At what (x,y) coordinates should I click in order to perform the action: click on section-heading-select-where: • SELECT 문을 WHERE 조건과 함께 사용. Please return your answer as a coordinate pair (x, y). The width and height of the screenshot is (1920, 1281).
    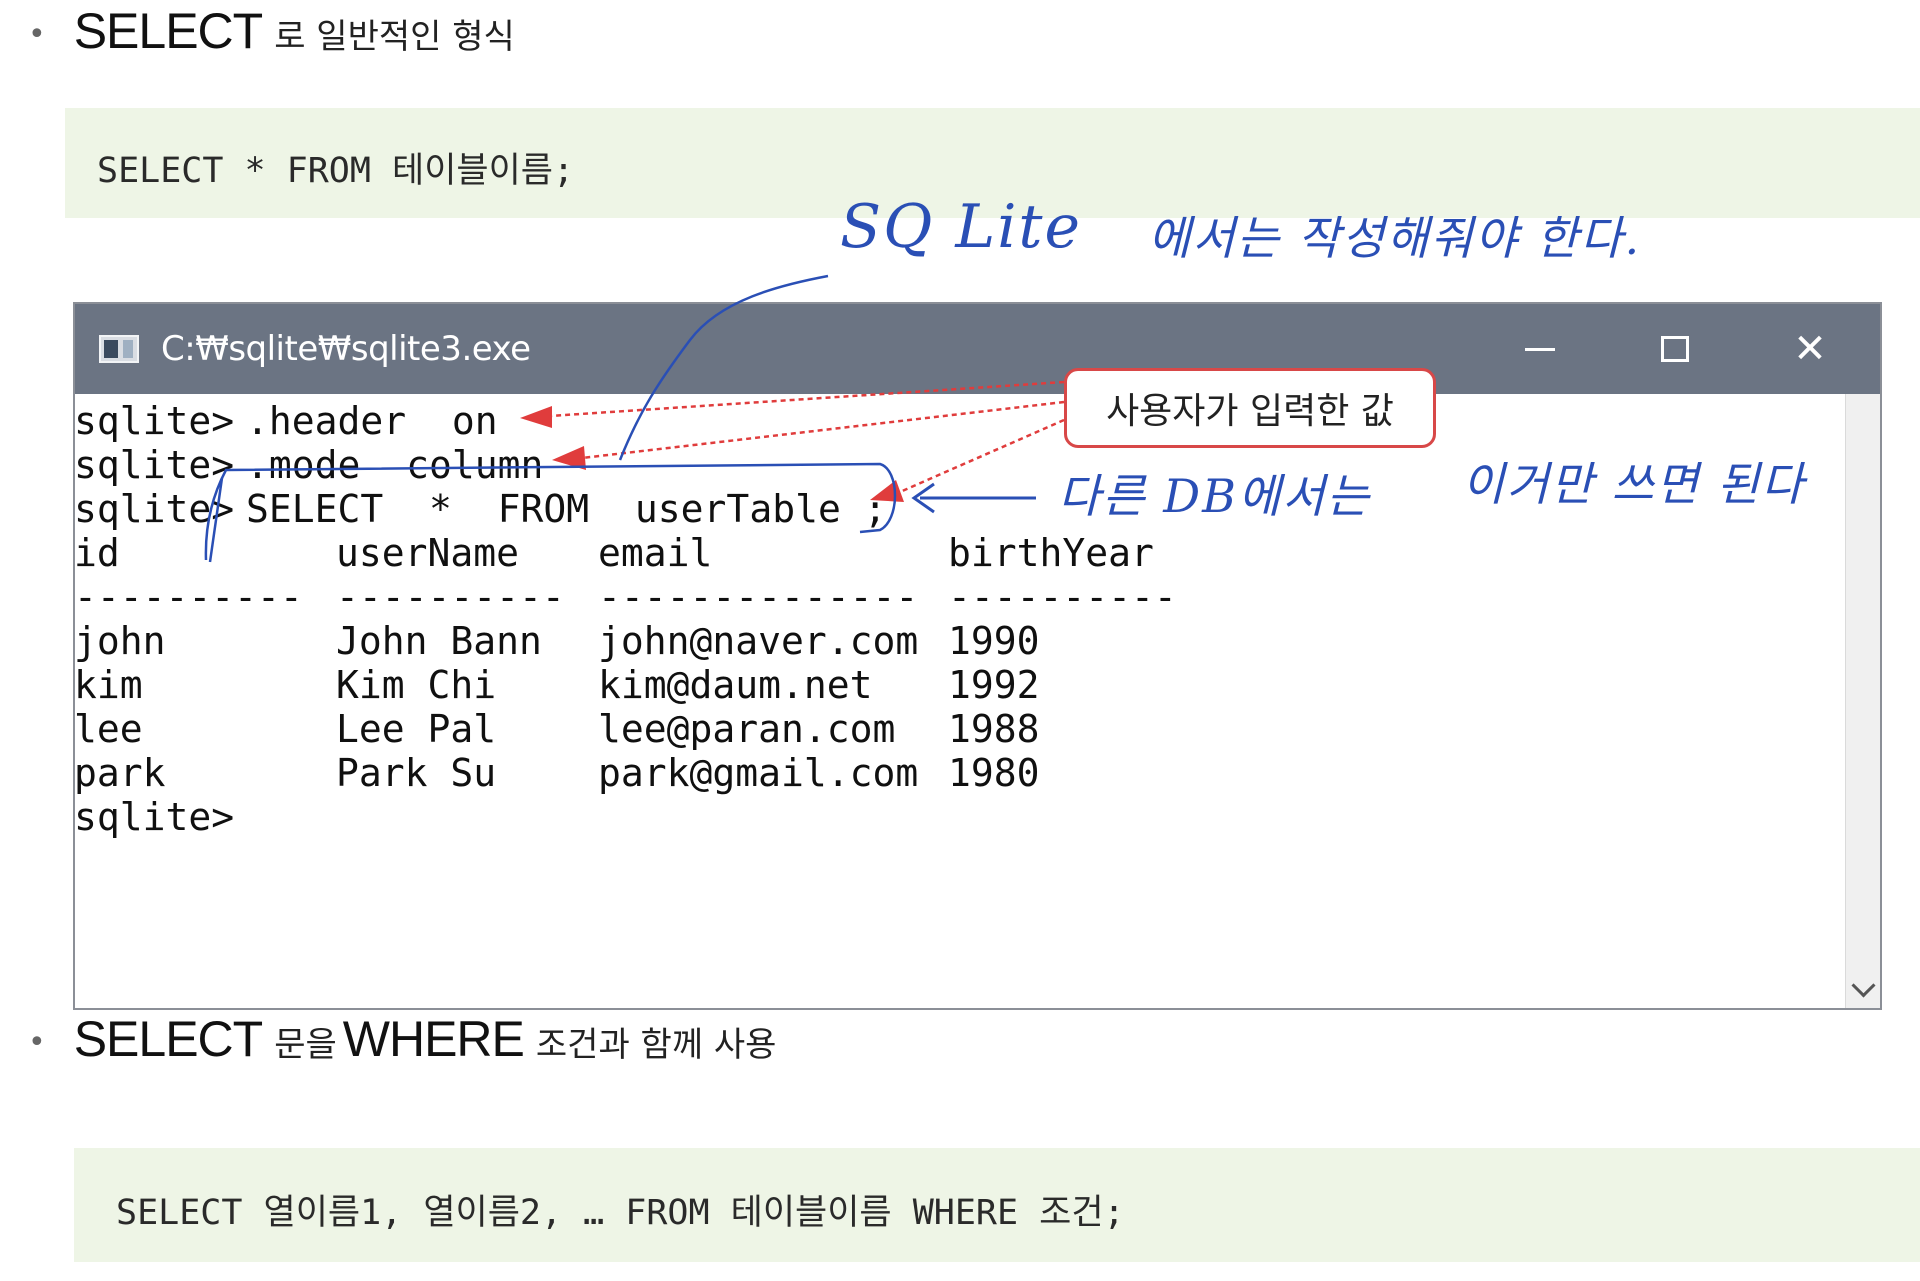
    Looking at the image, I should click on (405, 1039).